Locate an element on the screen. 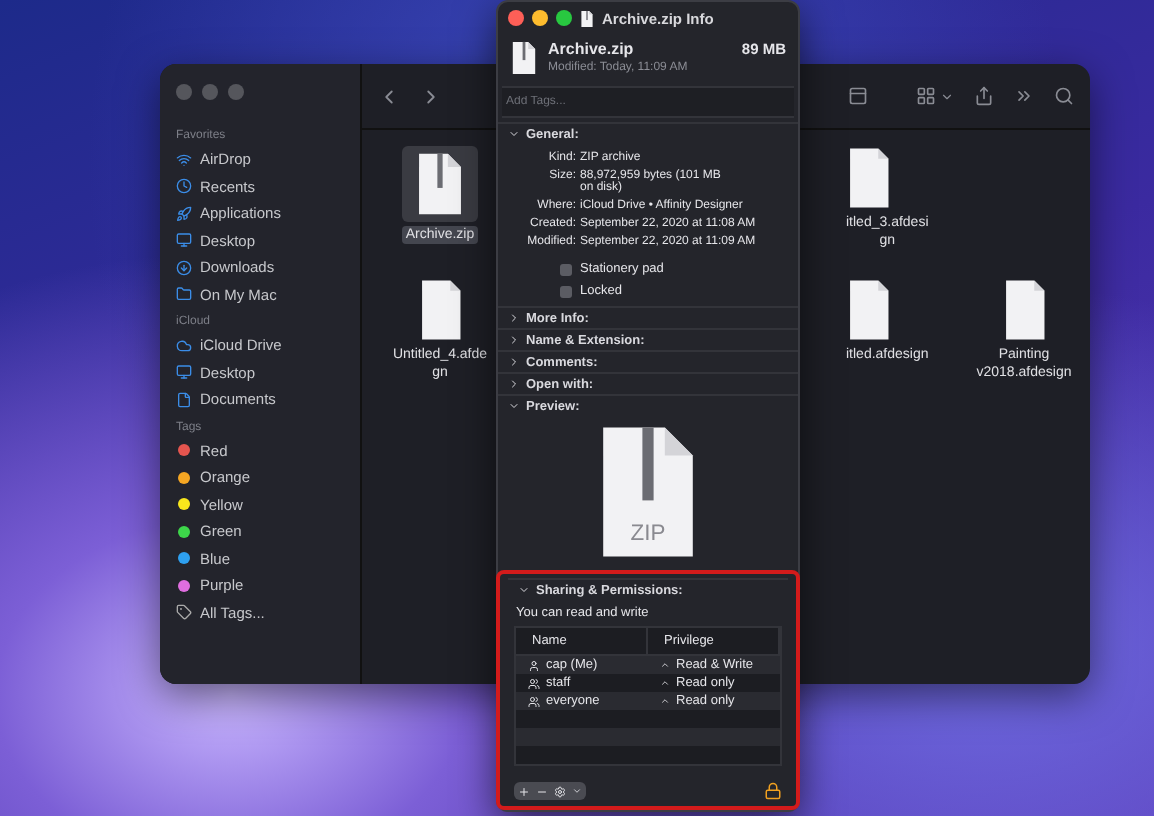 This screenshot has height=816, width=1154. remove-icon is located at coordinates (542, 791).